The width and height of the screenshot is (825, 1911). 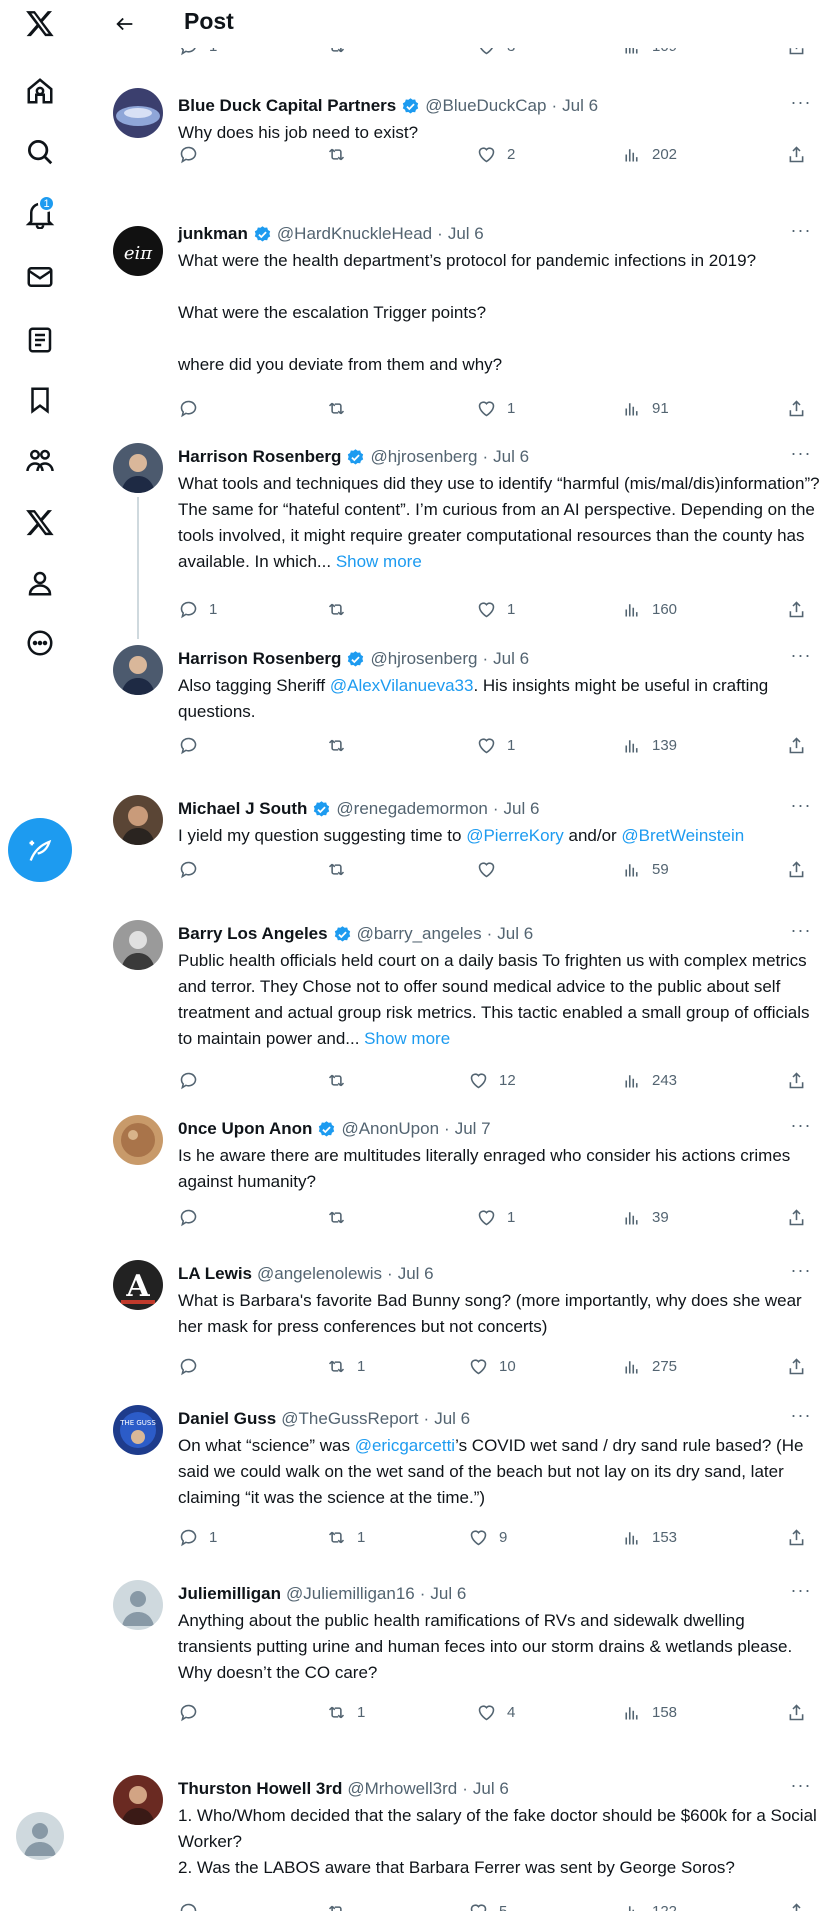 I want to click on profile-icon, so click(x=40, y=583).